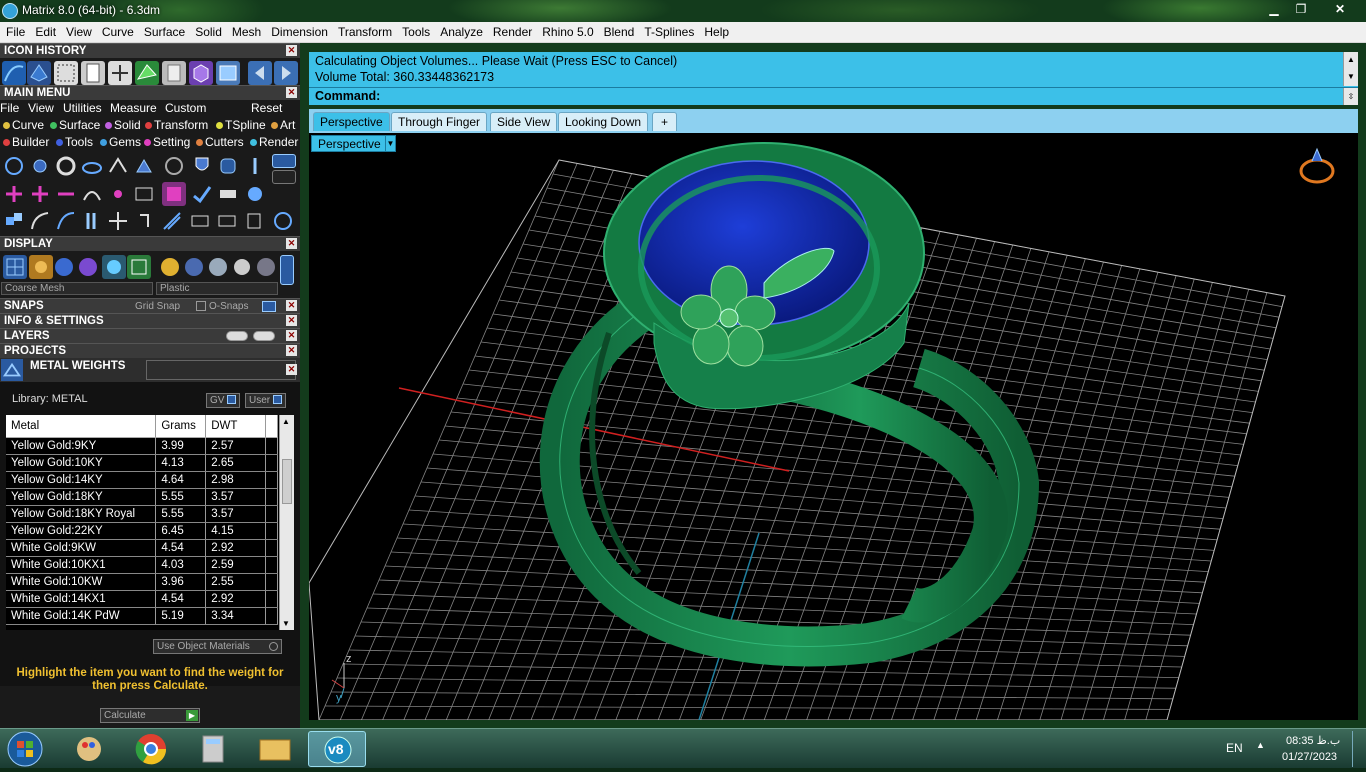 The height and width of the screenshot is (772, 1366). I want to click on prong-icon, so click(144, 166).